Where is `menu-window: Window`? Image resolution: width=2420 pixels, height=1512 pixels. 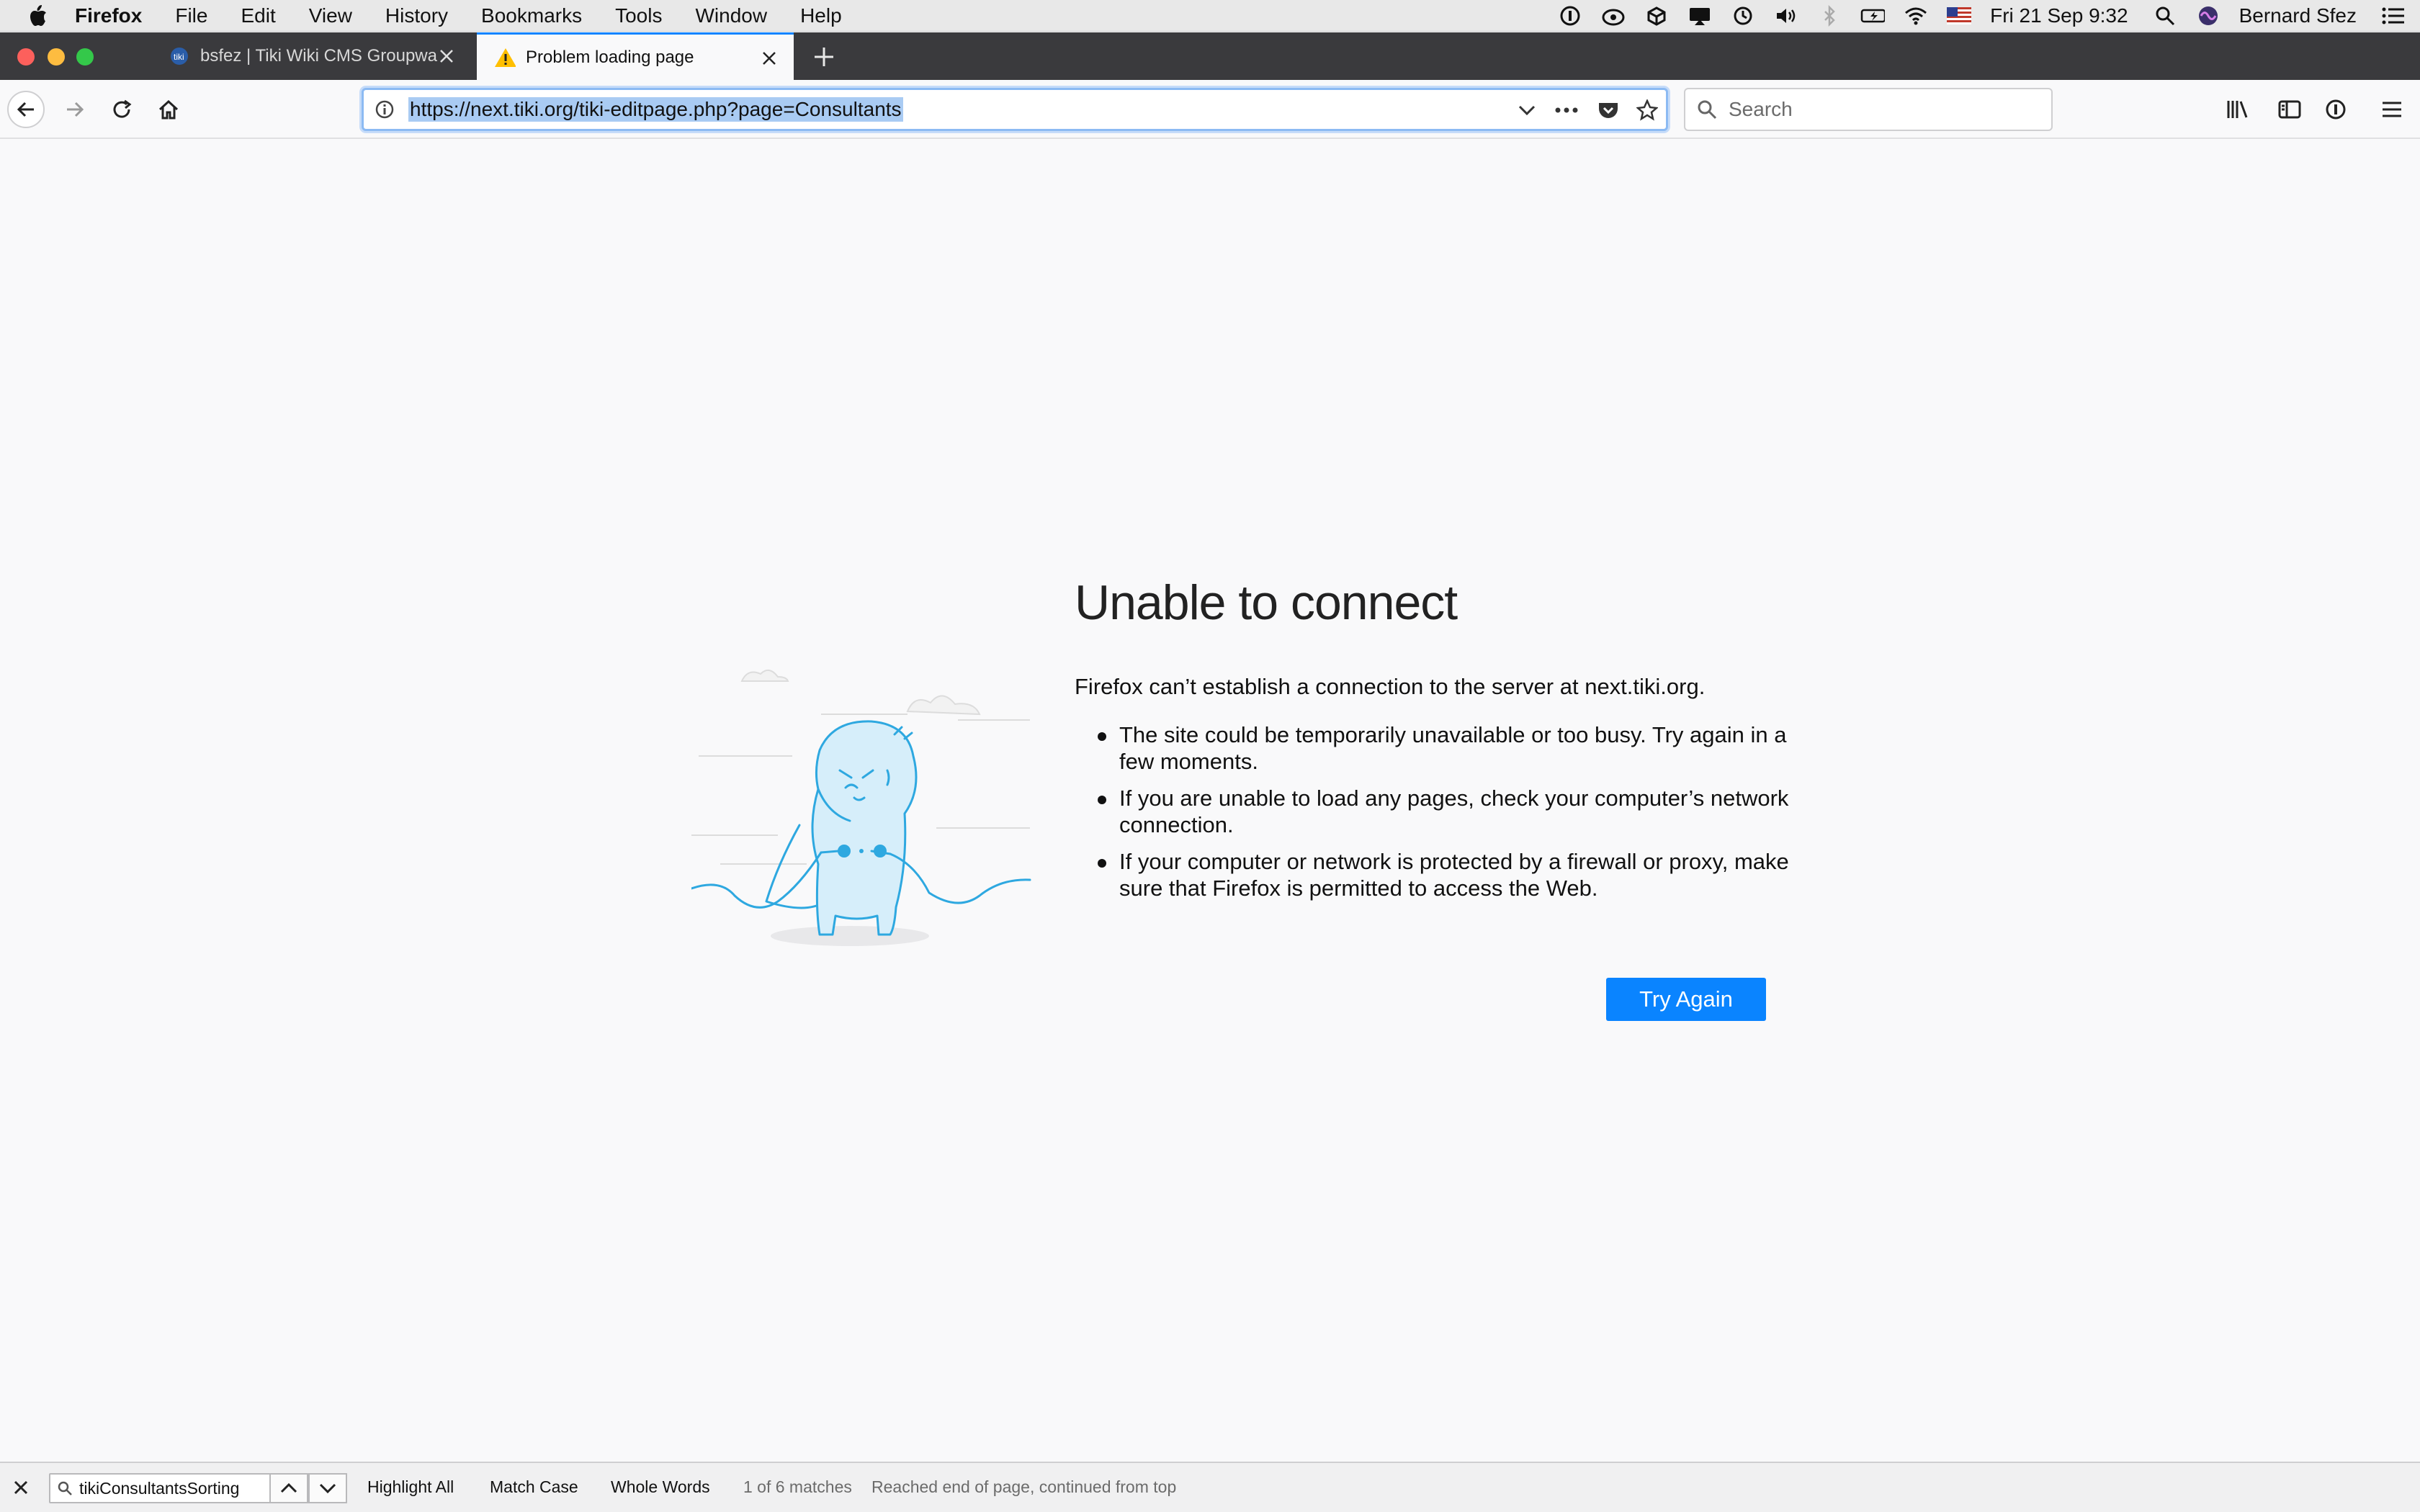
menu-window: Window is located at coordinates (731, 16).